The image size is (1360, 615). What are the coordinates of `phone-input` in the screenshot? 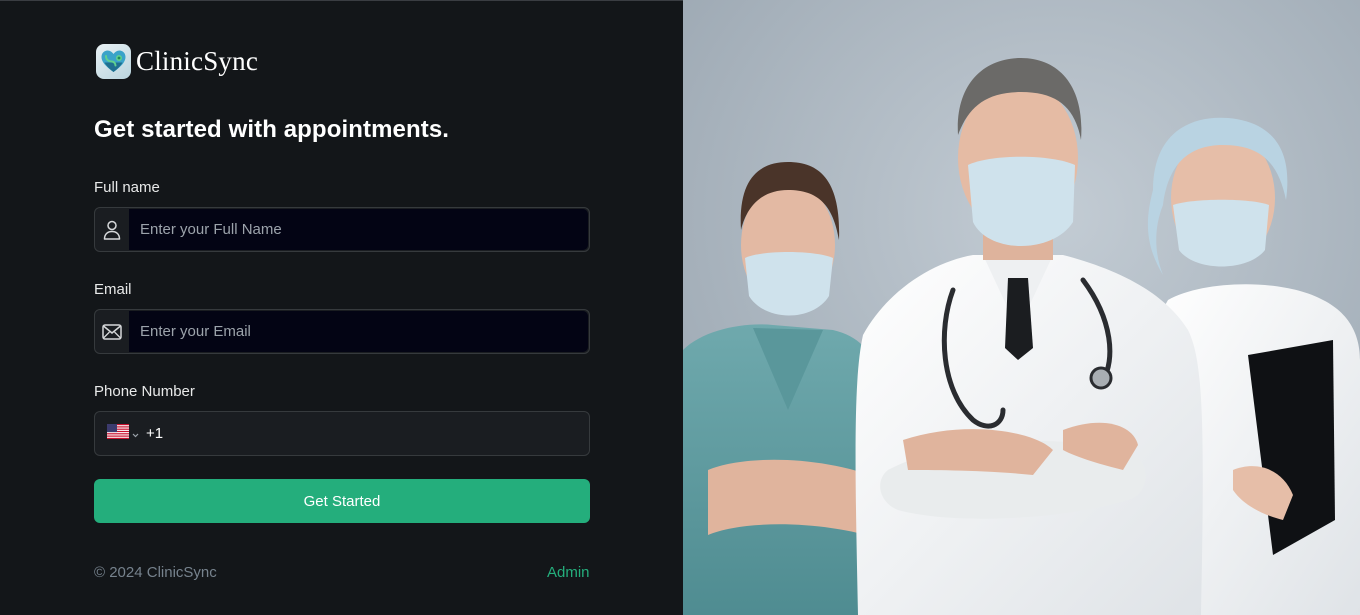 It's located at (376, 433).